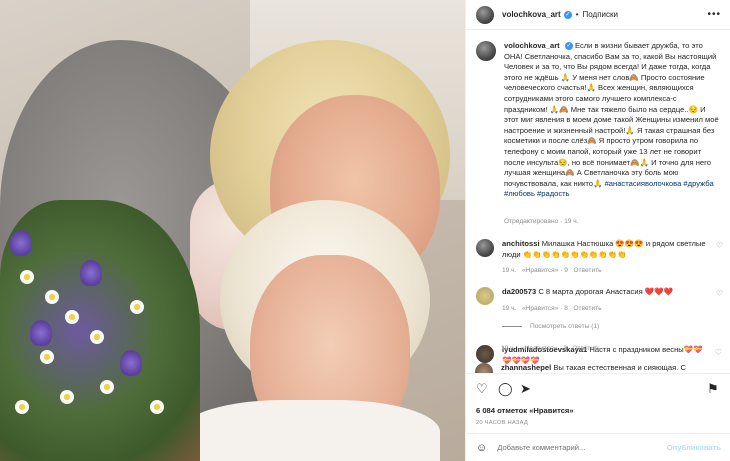 The width and height of the screenshot is (730, 461). Describe the element at coordinates (714, 14) in the screenshot. I see `more-options-icon: •••` at that location.